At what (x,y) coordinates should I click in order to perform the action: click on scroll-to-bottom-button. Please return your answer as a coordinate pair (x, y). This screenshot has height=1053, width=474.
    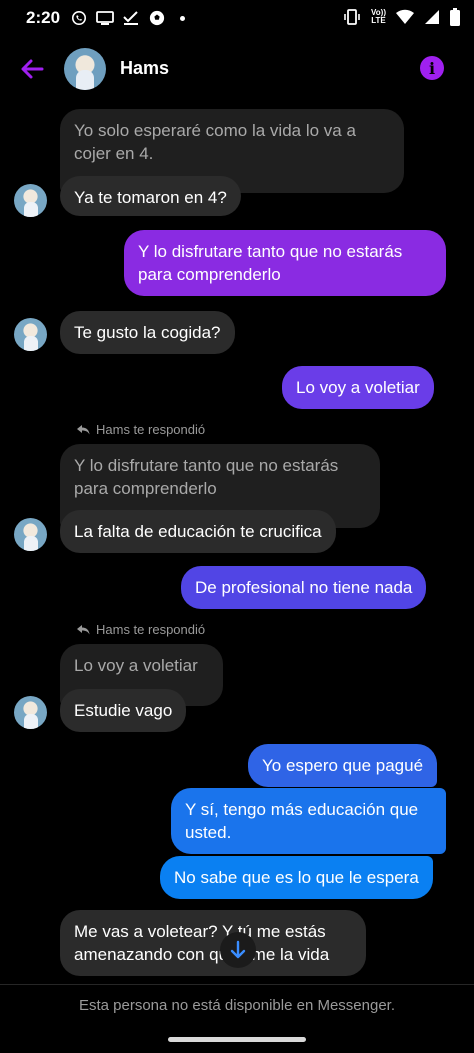
    Looking at the image, I should click on (238, 950).